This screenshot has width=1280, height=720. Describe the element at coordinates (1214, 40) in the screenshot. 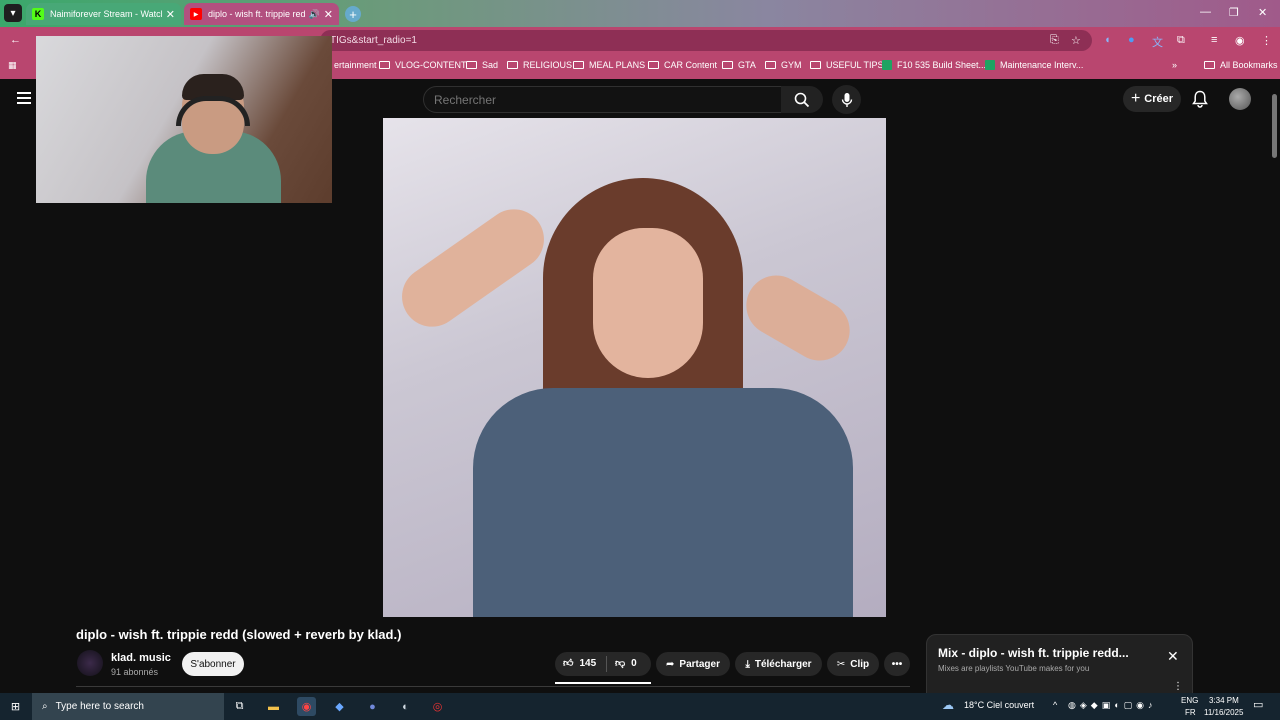

I see `reading-list-icon: ≡` at that location.